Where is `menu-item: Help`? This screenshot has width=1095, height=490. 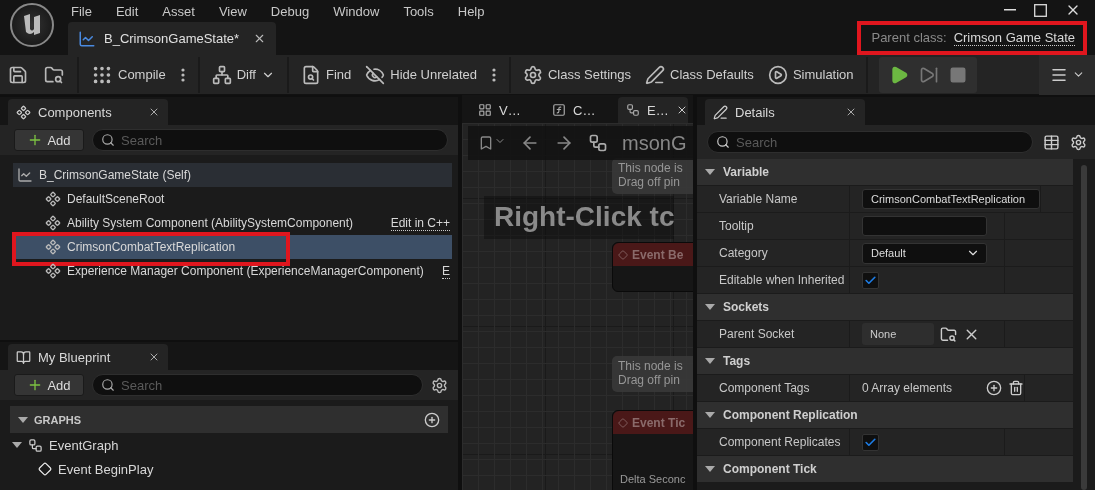 menu-item: Help is located at coordinates (474, 11).